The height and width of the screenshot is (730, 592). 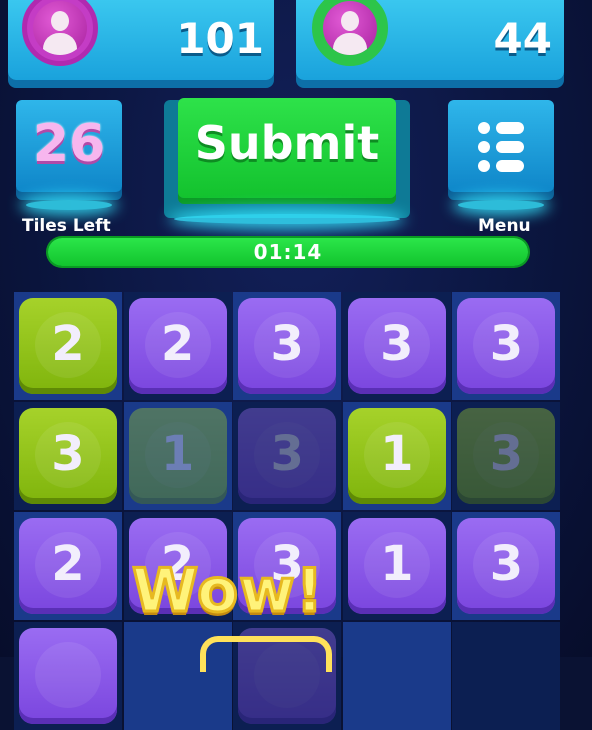 What do you see at coordinates (350, 33) in the screenshot?
I see `player-two-avatar-icon` at bounding box center [350, 33].